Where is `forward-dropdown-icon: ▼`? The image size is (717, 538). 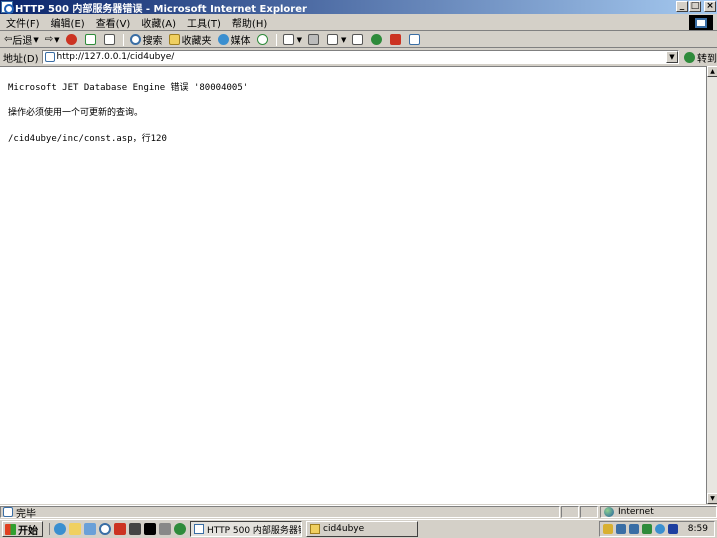 forward-dropdown-icon: ▼ is located at coordinates (56, 40).